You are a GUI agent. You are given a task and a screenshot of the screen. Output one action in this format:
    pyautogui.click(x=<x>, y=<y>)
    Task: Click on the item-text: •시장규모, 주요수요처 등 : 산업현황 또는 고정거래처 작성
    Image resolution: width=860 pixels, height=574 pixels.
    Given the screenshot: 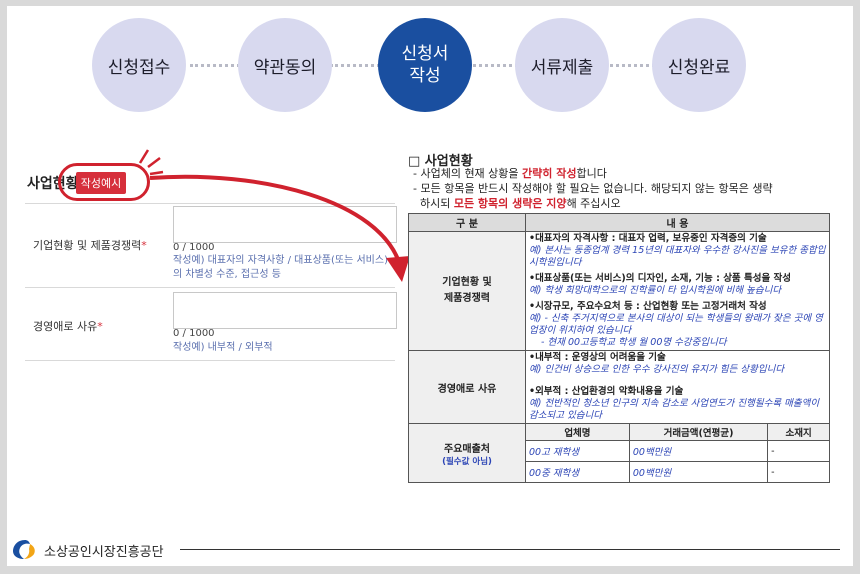 What is the action you would take?
    pyautogui.click(x=648, y=306)
    